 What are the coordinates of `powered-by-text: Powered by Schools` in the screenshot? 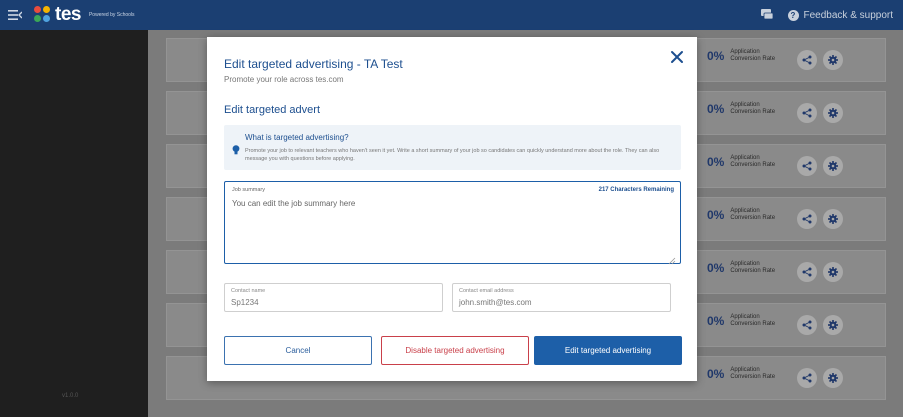 It's located at (111, 15).